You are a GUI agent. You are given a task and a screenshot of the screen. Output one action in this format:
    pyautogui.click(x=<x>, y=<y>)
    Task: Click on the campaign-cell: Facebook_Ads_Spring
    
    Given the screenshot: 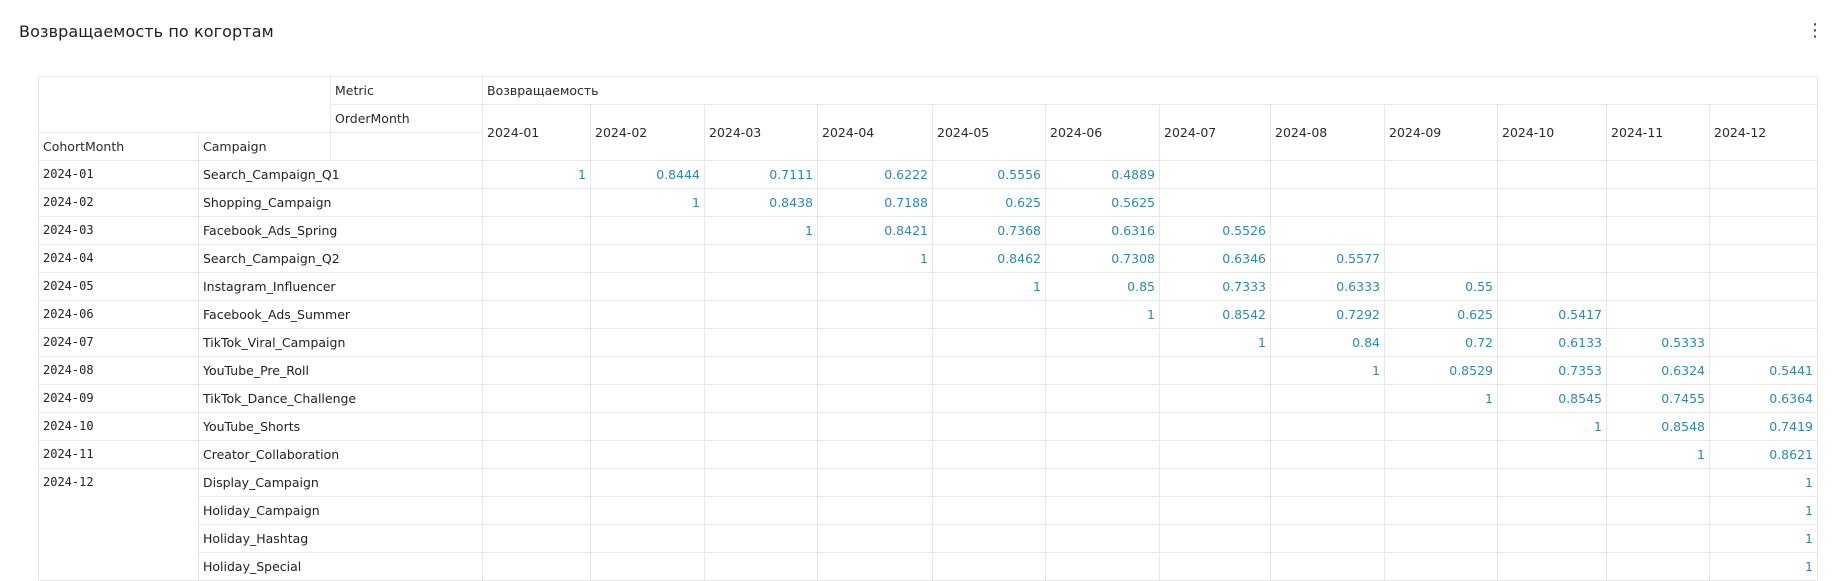 What is the action you would take?
    pyautogui.click(x=340, y=230)
    